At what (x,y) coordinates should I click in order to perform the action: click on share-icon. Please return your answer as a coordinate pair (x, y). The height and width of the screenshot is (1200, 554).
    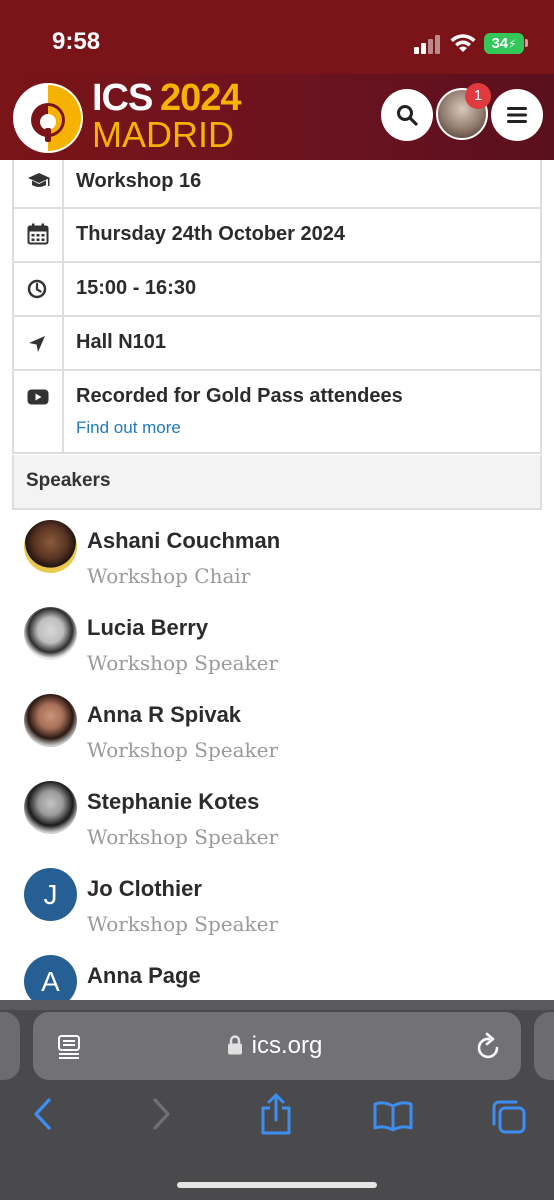
    Looking at the image, I should click on (276, 1114).